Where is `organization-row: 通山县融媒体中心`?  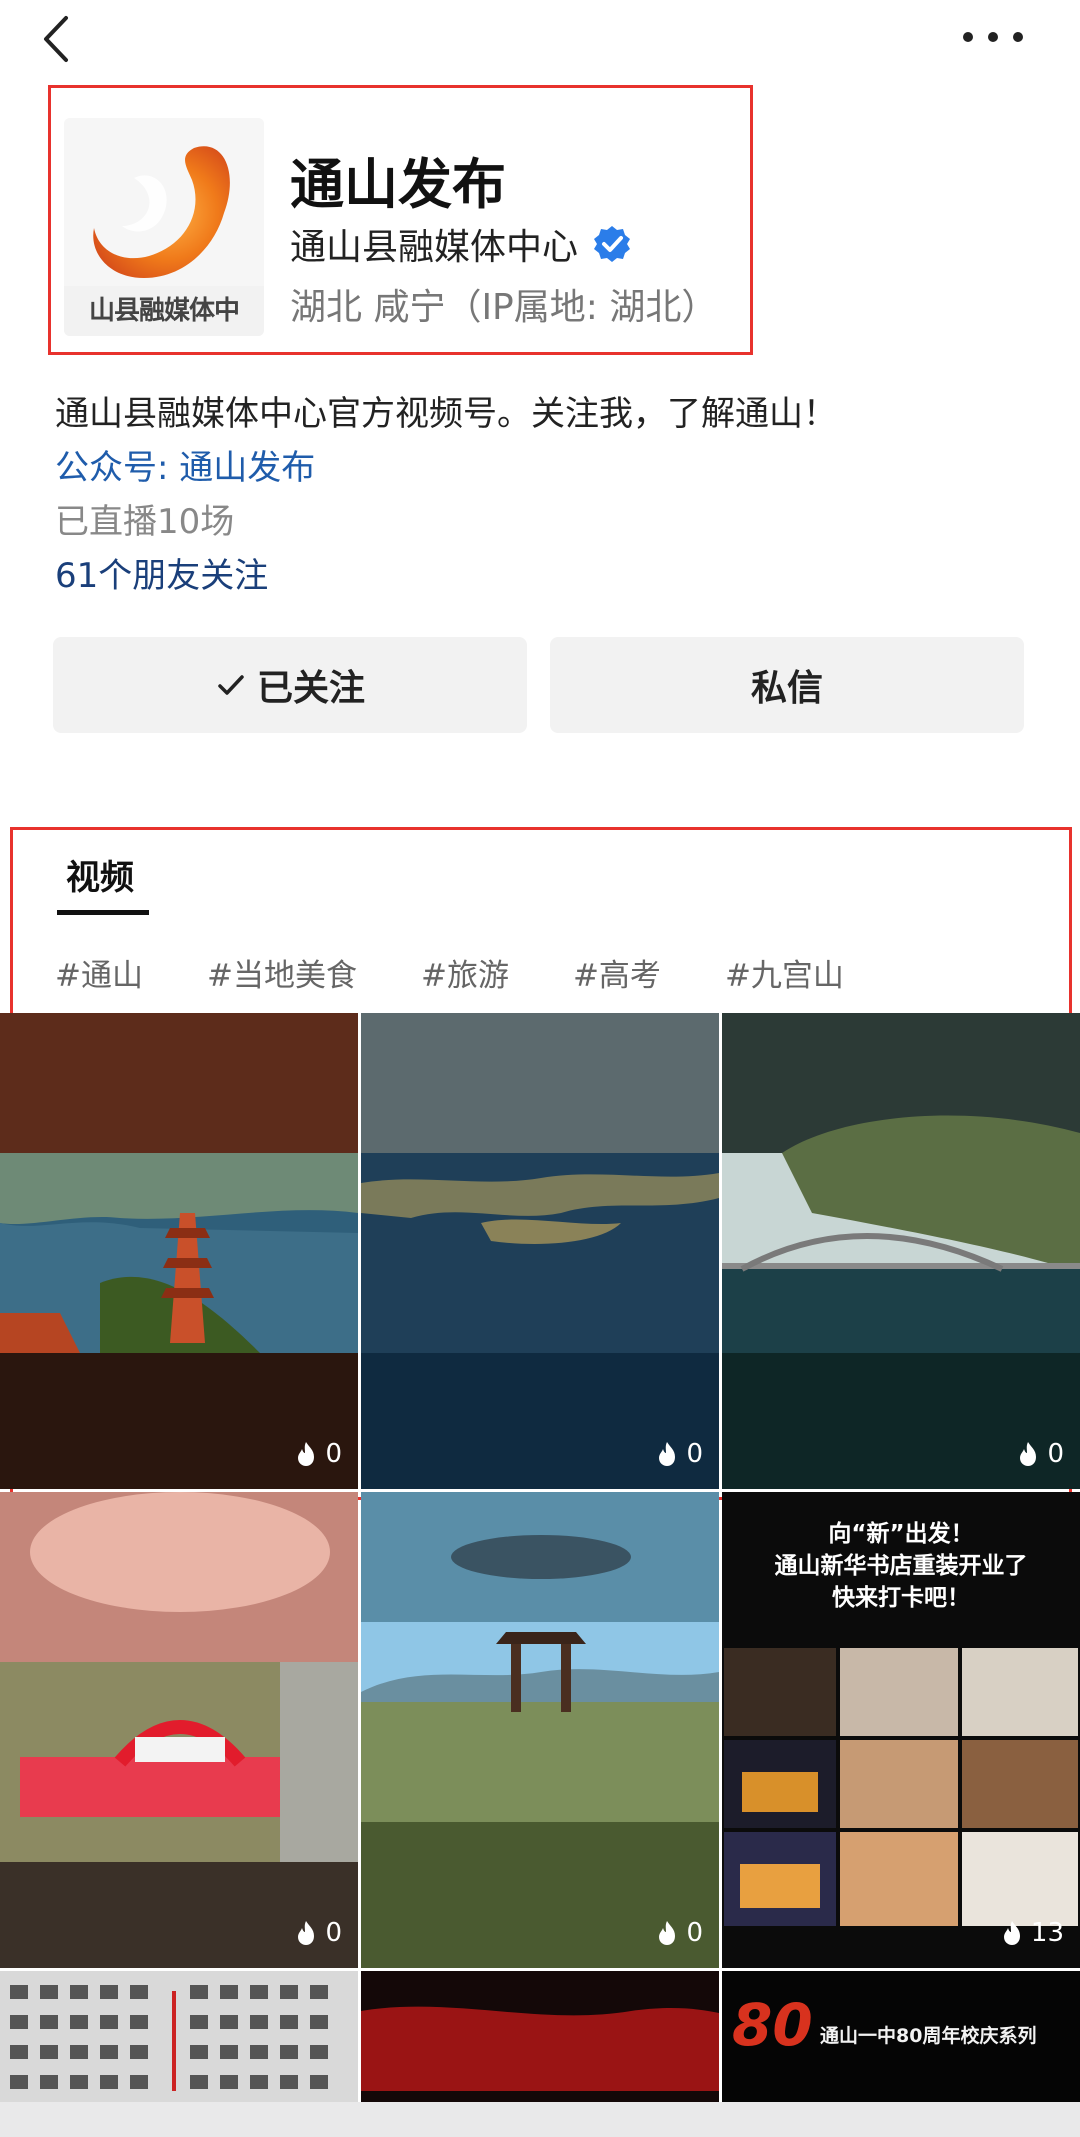 organization-row: 通山县融媒体中心 is located at coordinates (461, 244).